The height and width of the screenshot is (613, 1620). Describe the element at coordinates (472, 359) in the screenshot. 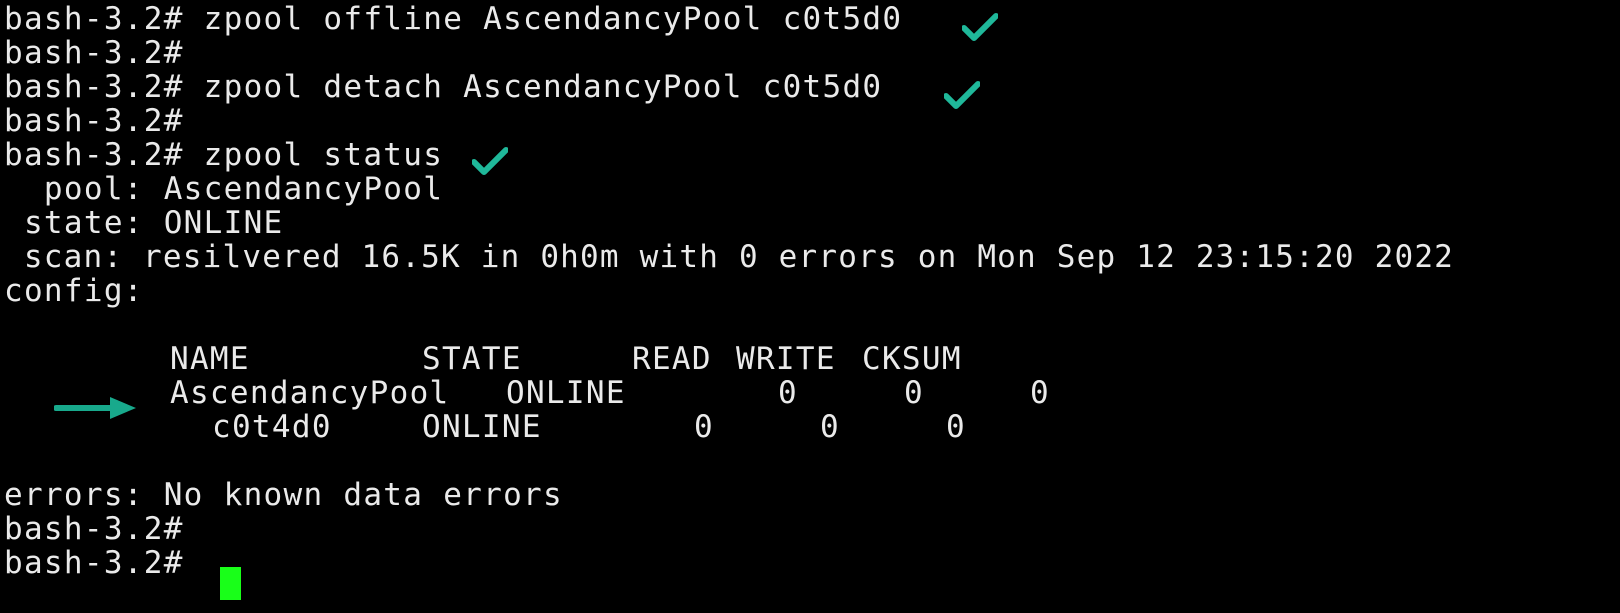

I see `table-header-state: STATE` at that location.